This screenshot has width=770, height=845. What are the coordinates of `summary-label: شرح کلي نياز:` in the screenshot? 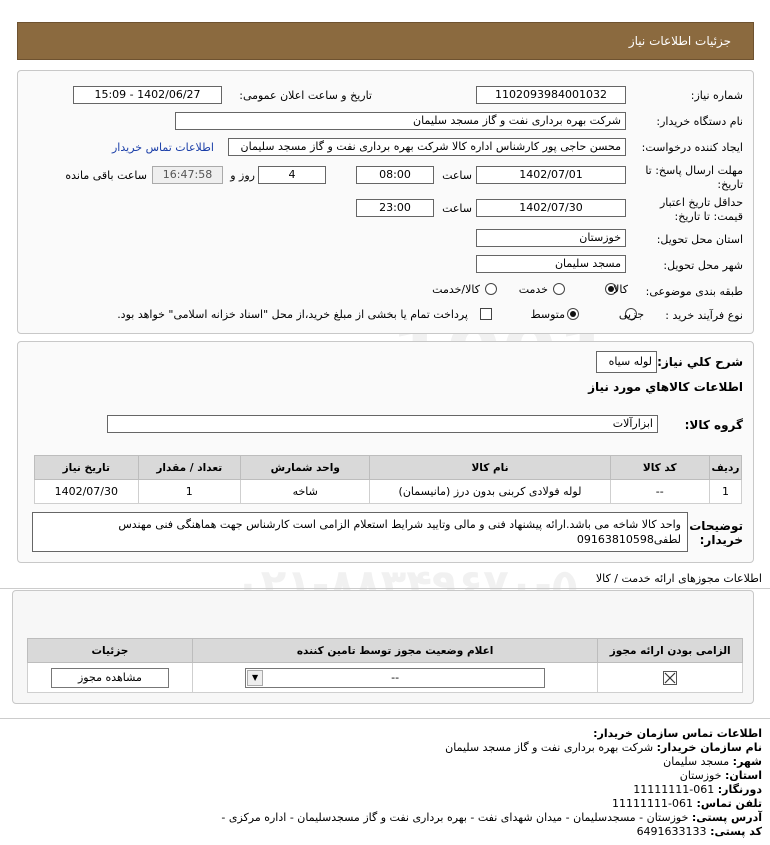 It's located at (700, 362).